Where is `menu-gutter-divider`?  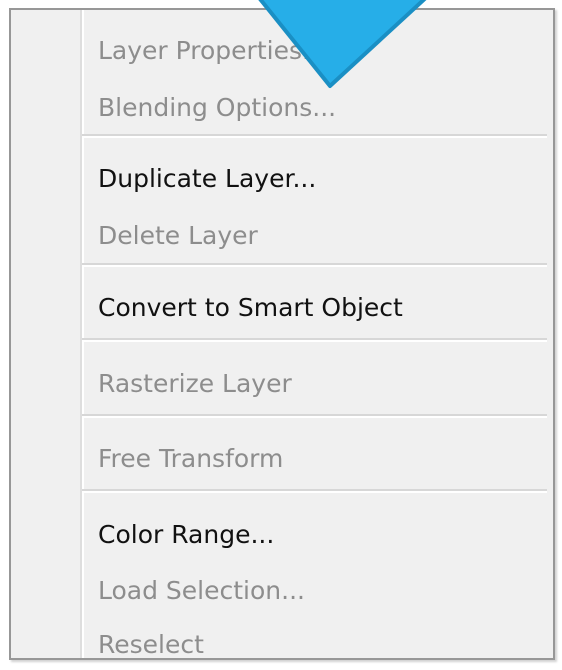
menu-gutter-divider is located at coordinates (82, 334).